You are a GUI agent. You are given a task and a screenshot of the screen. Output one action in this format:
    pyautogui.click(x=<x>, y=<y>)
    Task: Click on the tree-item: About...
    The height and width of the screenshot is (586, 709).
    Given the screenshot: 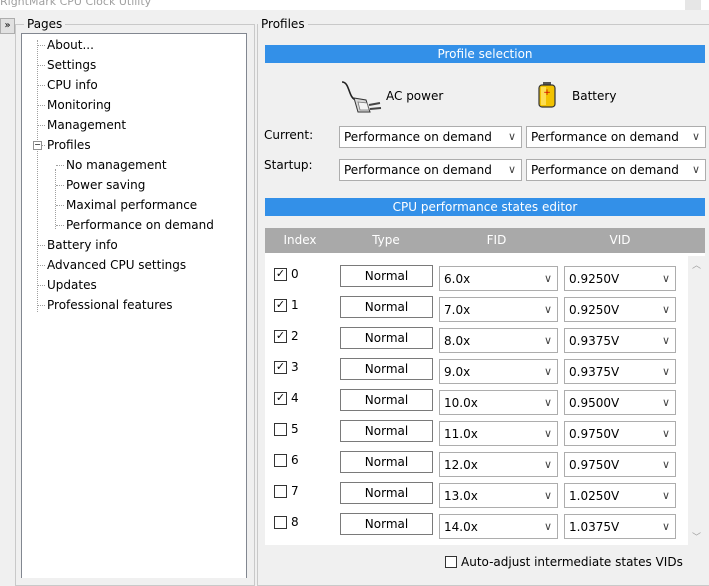 What is the action you would take?
    pyautogui.click(x=70, y=45)
    